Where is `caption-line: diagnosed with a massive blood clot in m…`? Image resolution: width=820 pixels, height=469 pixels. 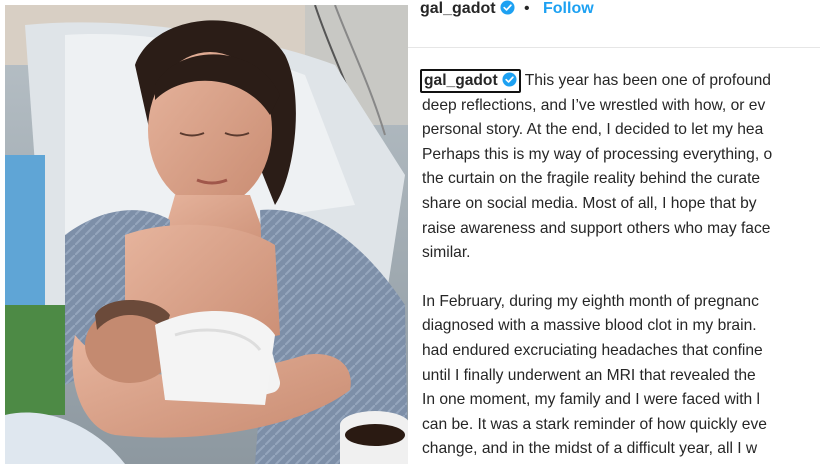 caption-line: diagnosed with a massive blood clot in m… is located at coordinates (589, 326).